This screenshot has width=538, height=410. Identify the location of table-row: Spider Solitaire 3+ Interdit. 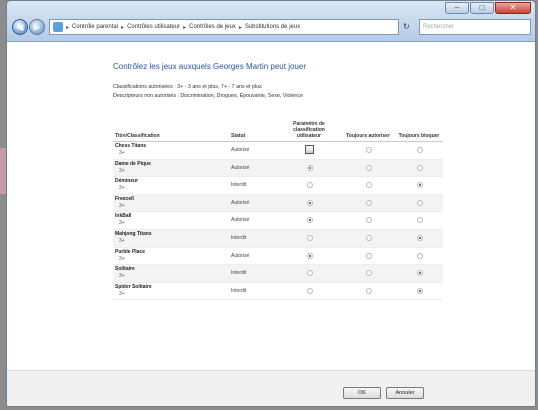
(278, 292).